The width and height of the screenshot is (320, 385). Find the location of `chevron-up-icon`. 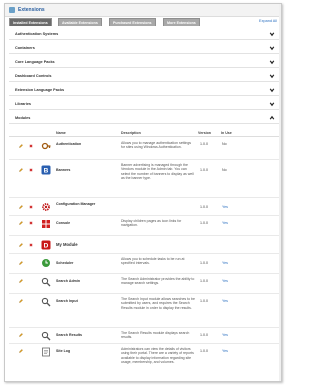

chevron-up-icon is located at coordinates (272, 118).